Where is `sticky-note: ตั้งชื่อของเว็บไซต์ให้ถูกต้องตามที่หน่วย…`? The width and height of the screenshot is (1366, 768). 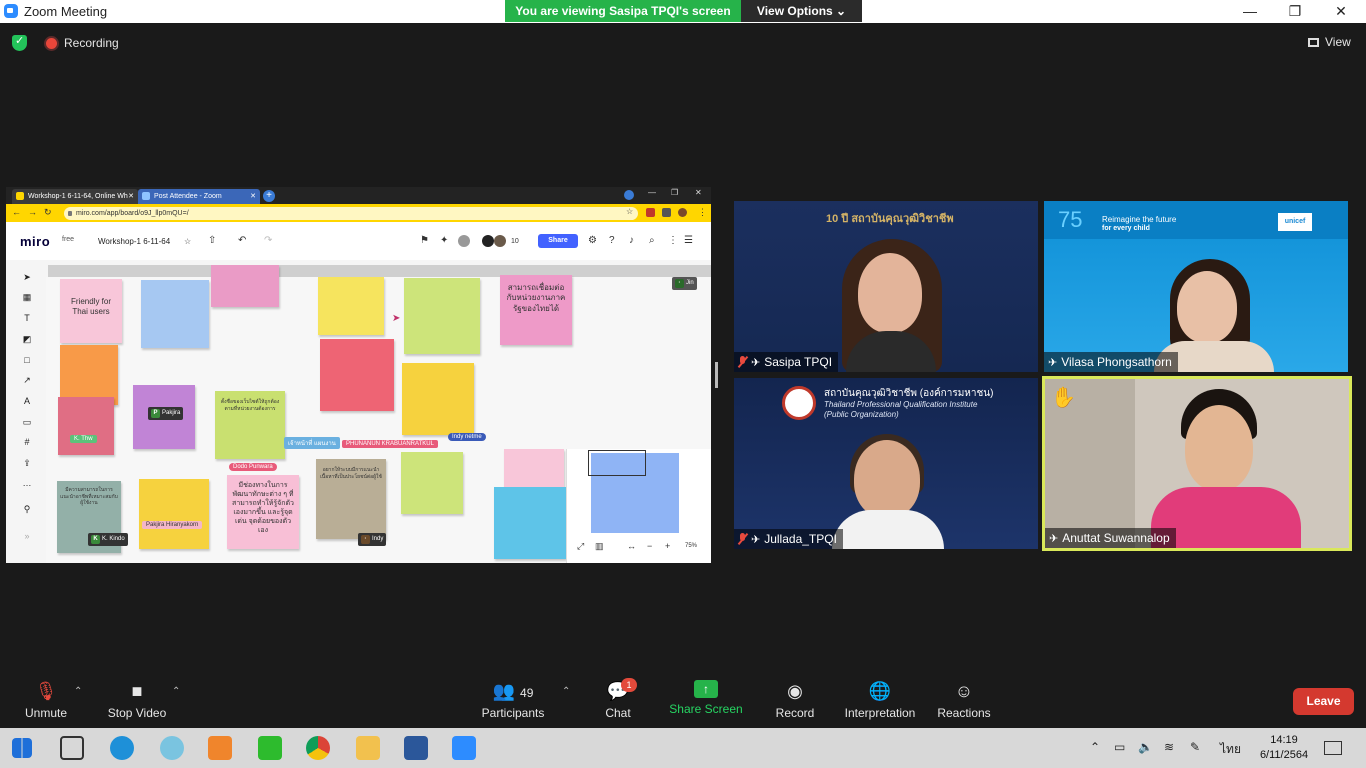 sticky-note: ตั้งชื่อของเว็บไซต์ให้ถูกต้องตามที่หน่วย… is located at coordinates (250, 425).